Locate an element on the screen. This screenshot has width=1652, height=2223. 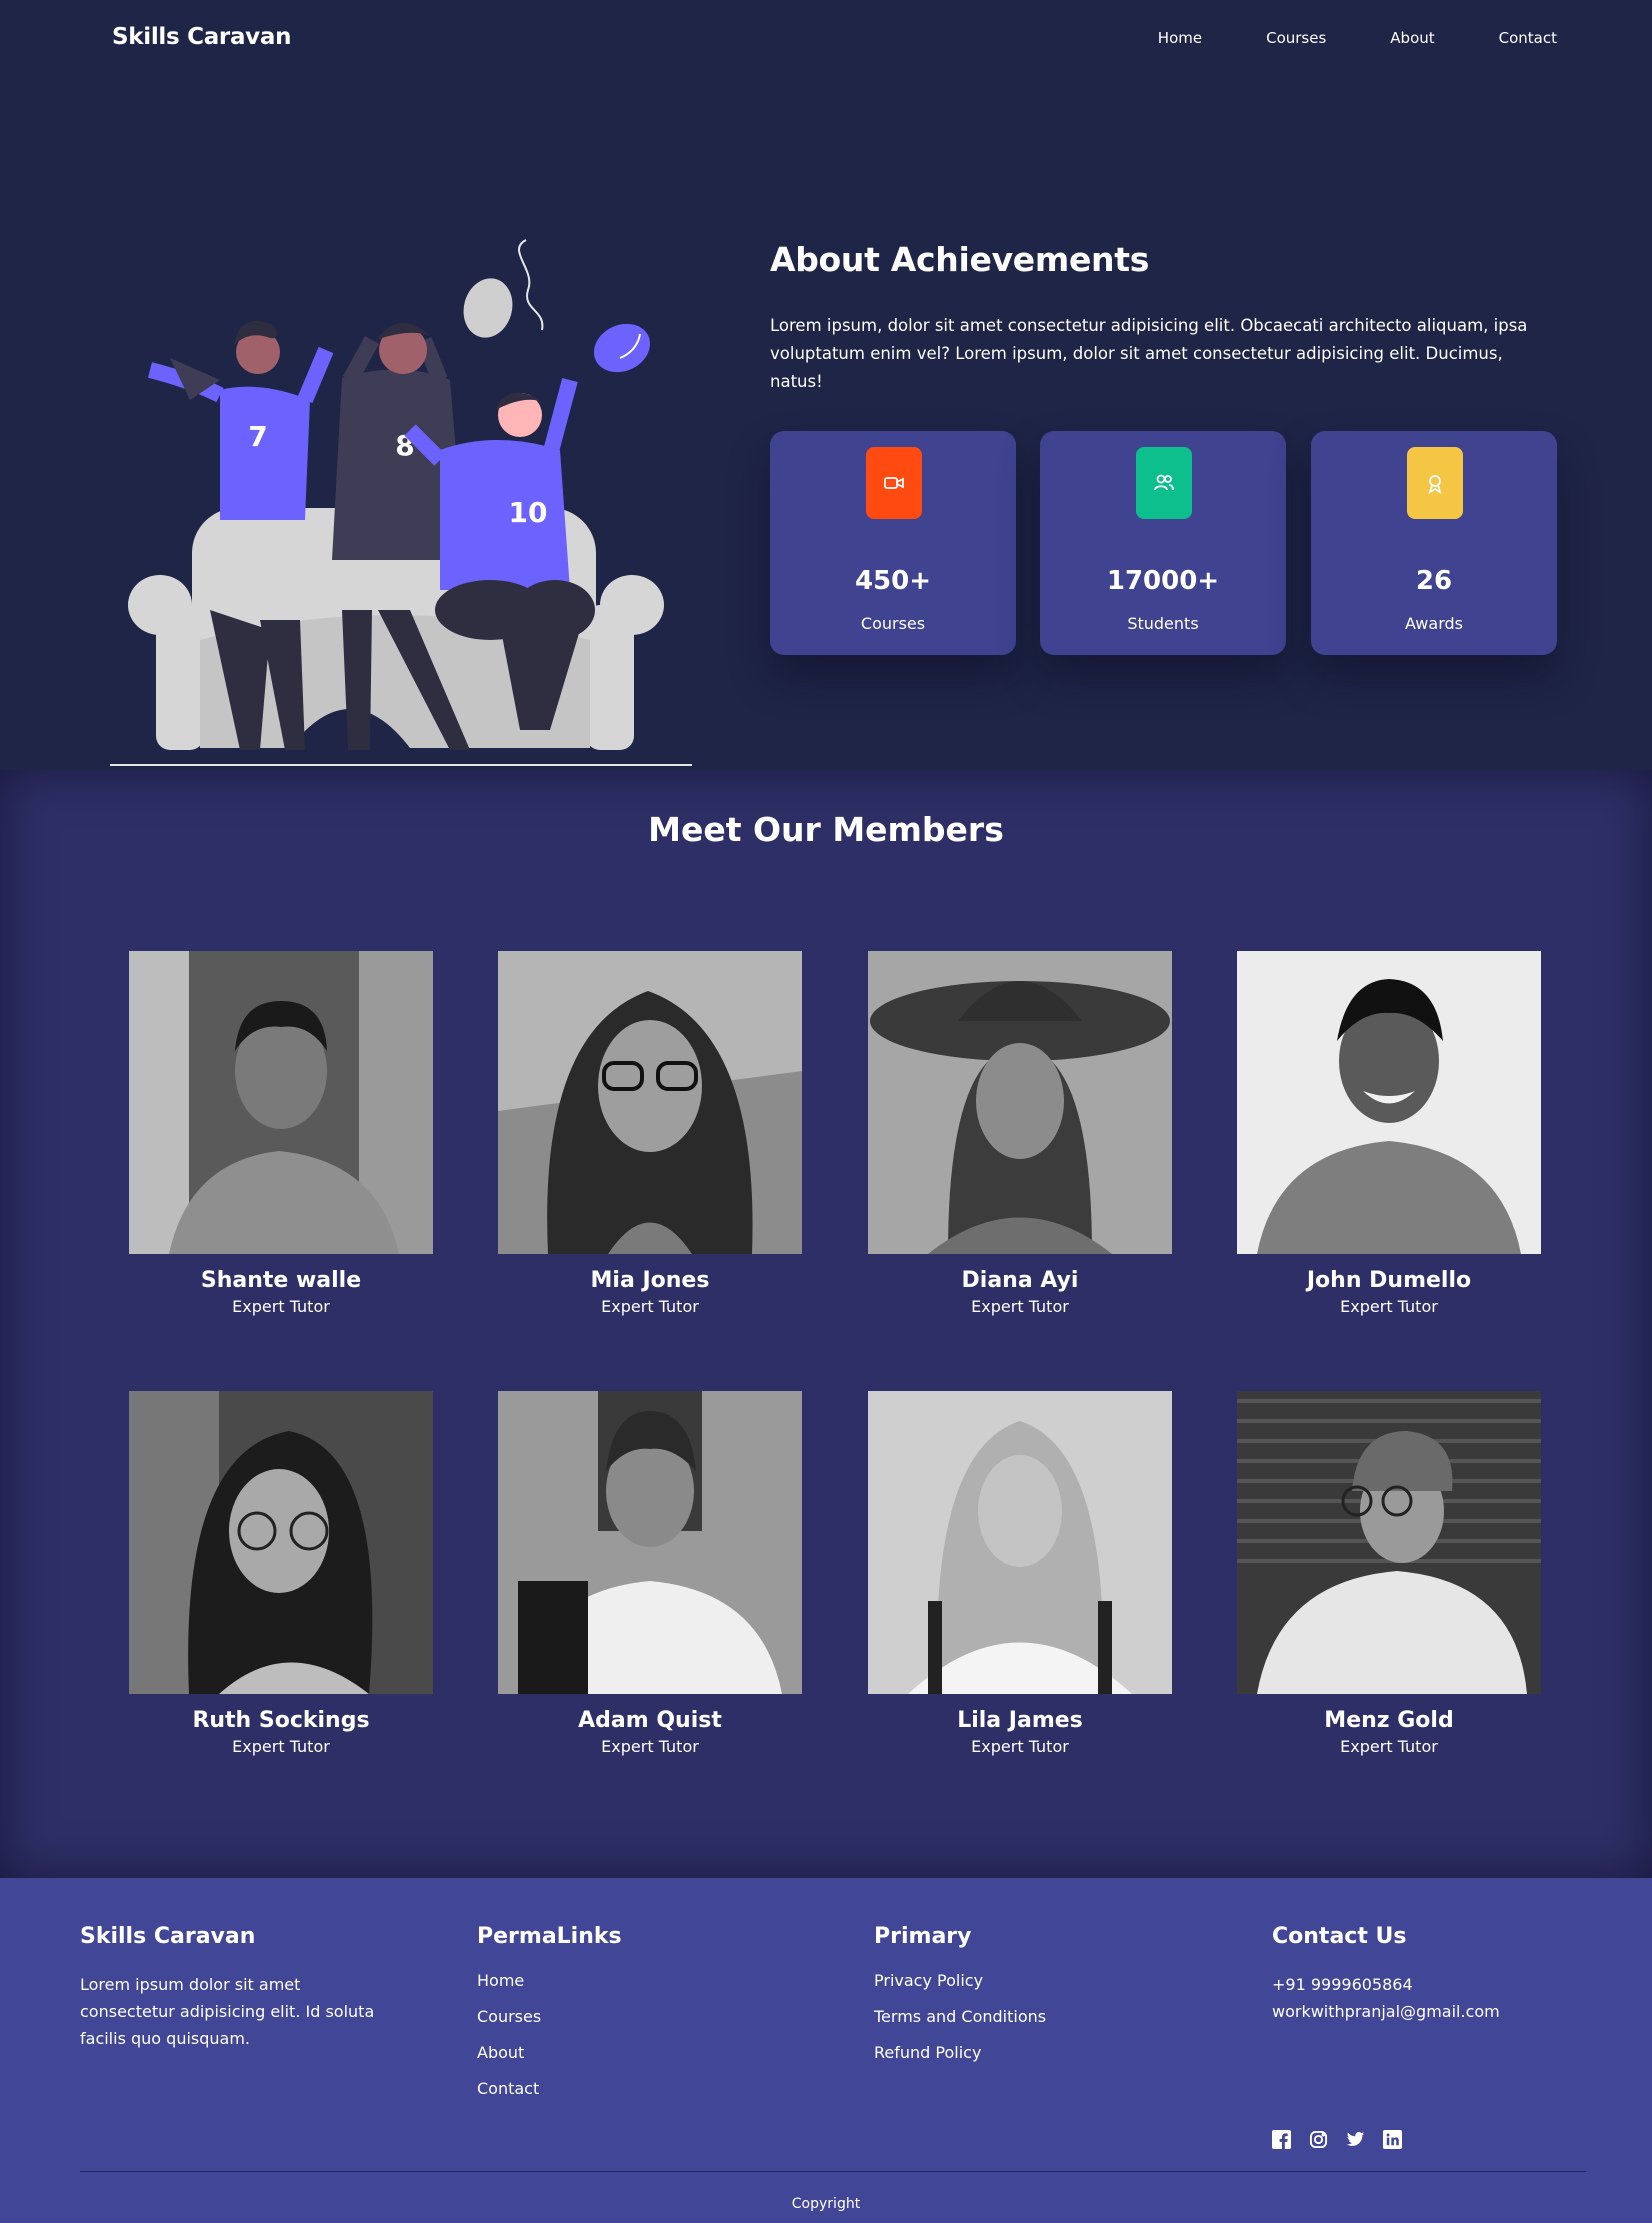
stat-value: 17000+ is located at coordinates (1163, 581).